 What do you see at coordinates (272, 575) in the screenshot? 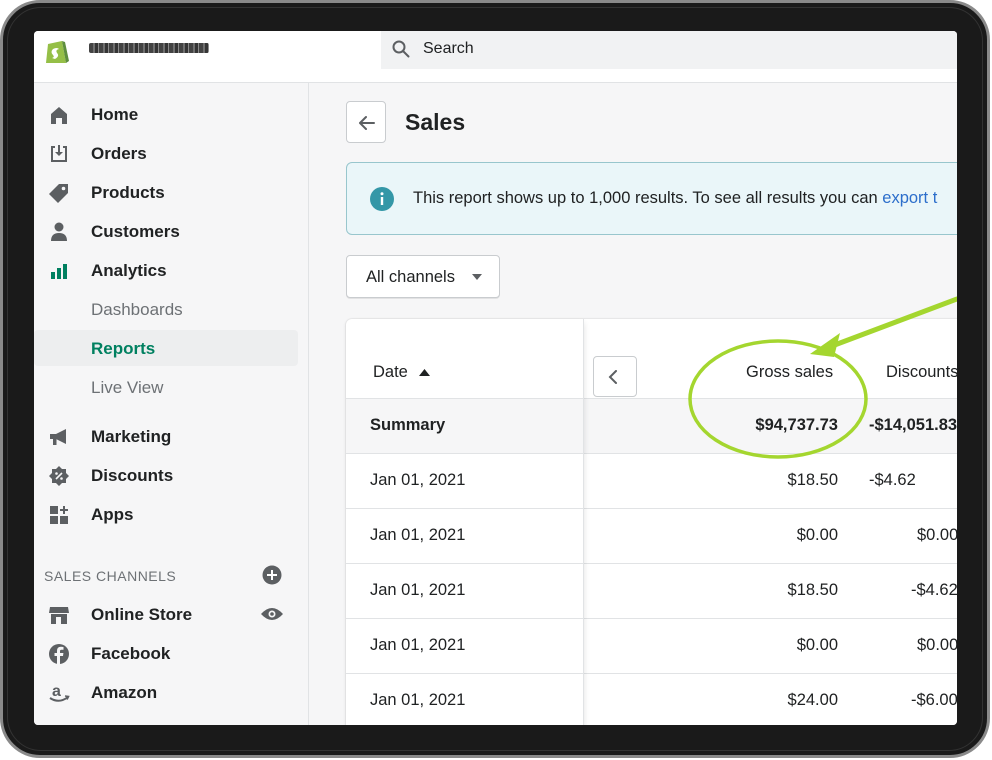
I see `add-channel-plus-icon` at bounding box center [272, 575].